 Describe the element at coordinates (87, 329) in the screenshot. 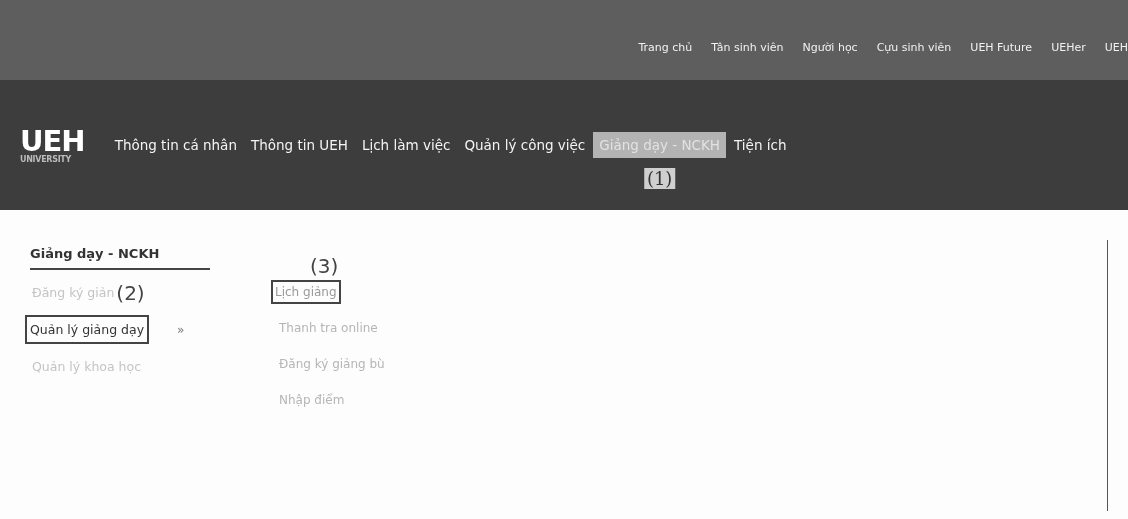

I see `sidebar-item: Quản lý giảng dạy` at that location.